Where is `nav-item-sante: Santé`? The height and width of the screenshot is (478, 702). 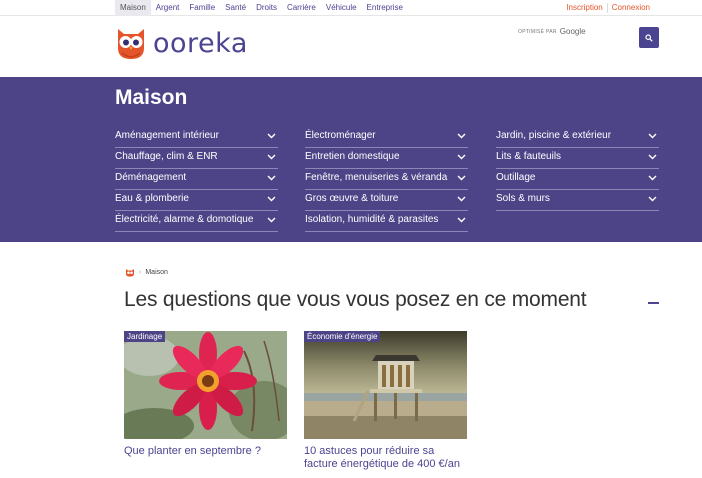 nav-item-sante: Santé is located at coordinates (235, 8).